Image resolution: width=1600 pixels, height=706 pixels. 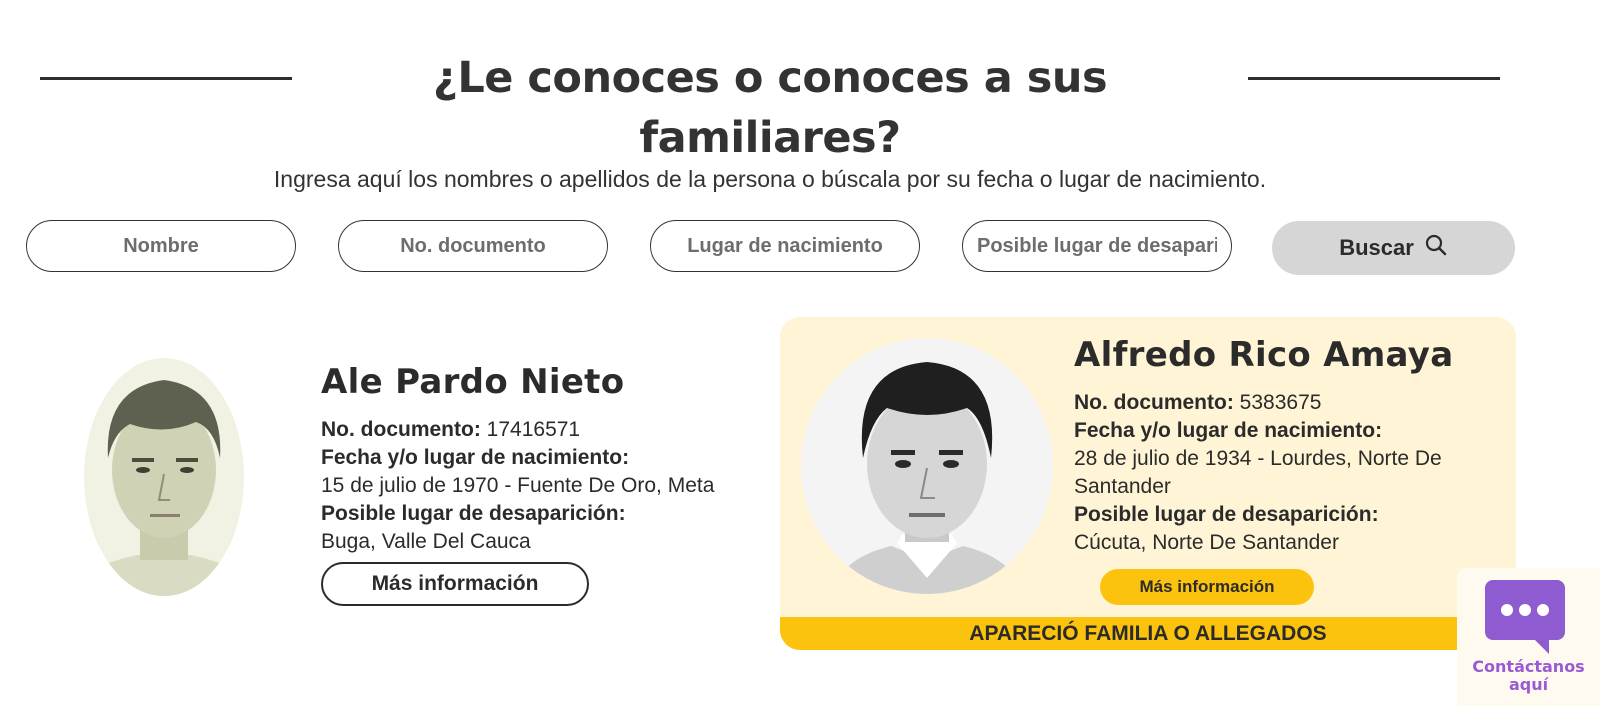 I want to click on chat-bubble-icon, so click(x=1525, y=618).